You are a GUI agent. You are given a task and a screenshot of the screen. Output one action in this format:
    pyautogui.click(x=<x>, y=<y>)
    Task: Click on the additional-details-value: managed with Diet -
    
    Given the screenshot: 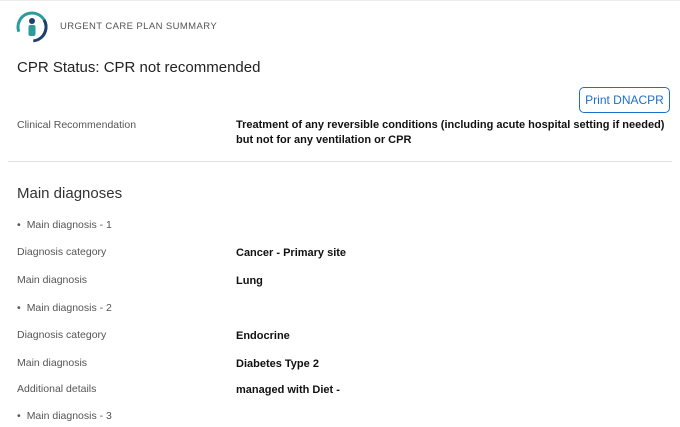 What is the action you would take?
    pyautogui.click(x=288, y=390)
    